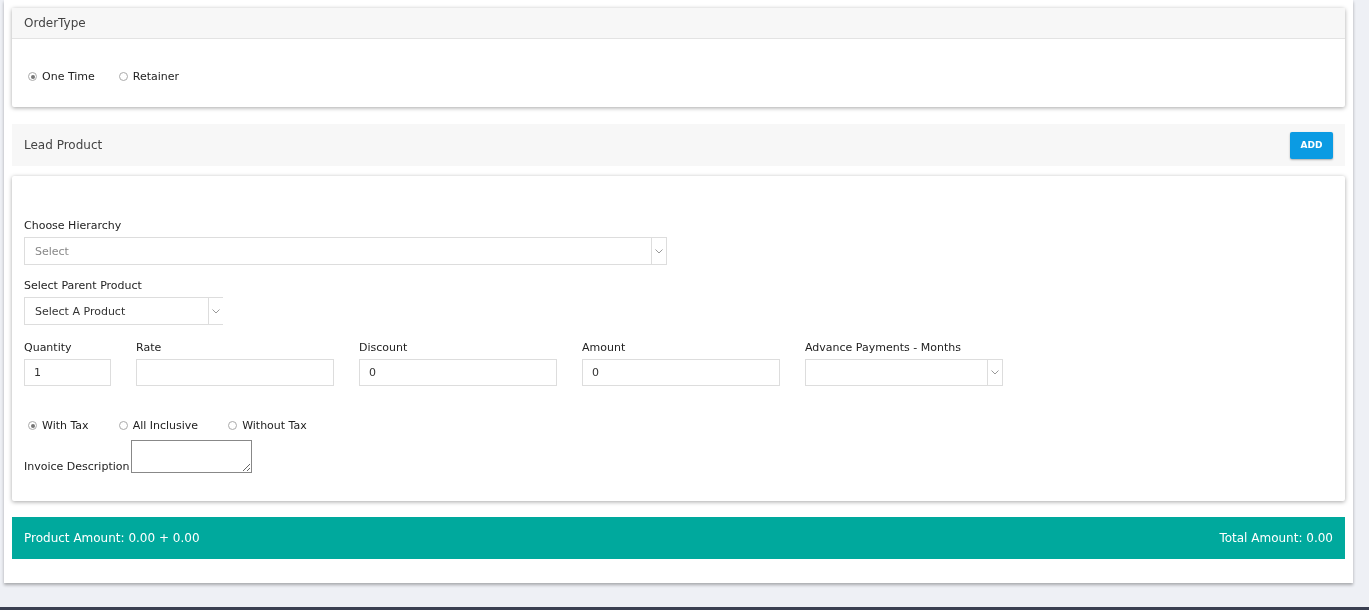 The width and height of the screenshot is (1369, 610). I want to click on months-select, so click(904, 372).